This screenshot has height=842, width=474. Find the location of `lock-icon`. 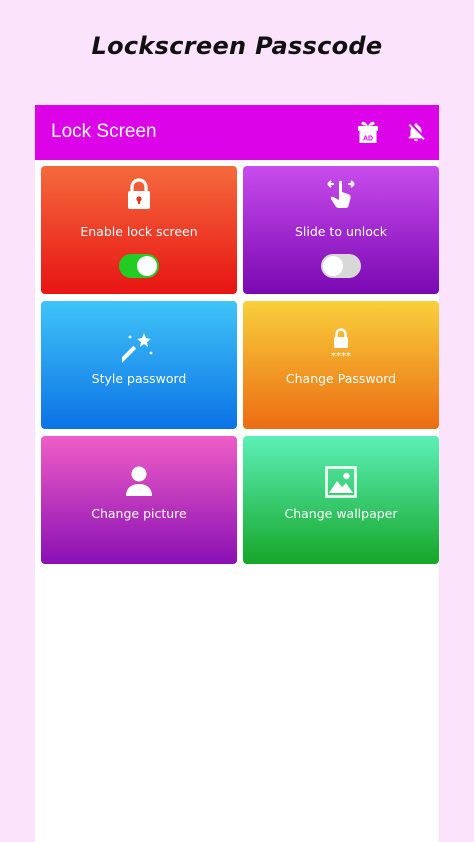

lock-icon is located at coordinates (139, 193).